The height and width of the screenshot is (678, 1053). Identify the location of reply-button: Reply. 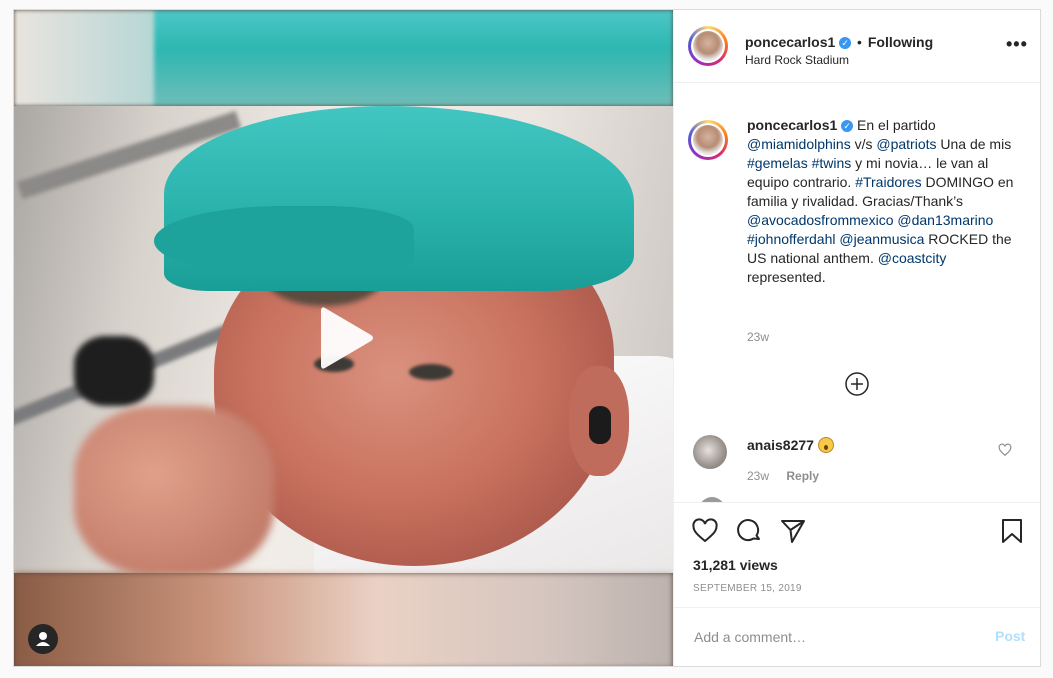
(802, 476).